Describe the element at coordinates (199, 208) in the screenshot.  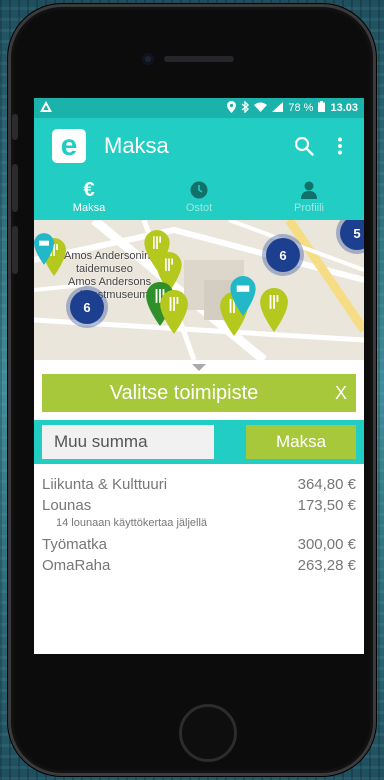
I see `tab-label: Ostot` at that location.